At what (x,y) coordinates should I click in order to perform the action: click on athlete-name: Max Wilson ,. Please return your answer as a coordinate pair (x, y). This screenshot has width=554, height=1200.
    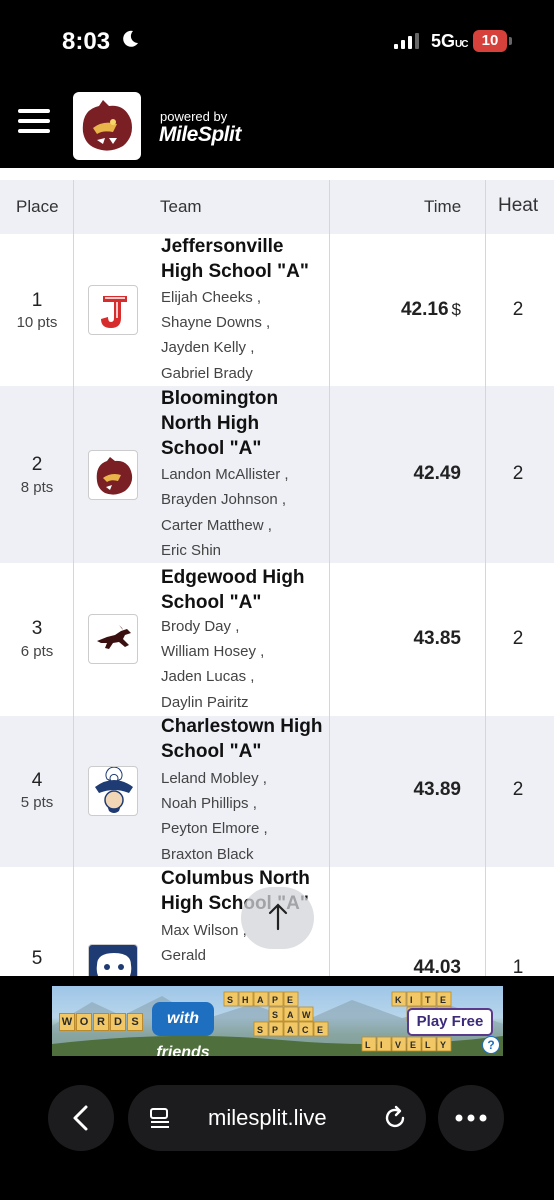
    Looking at the image, I should click on (204, 930).